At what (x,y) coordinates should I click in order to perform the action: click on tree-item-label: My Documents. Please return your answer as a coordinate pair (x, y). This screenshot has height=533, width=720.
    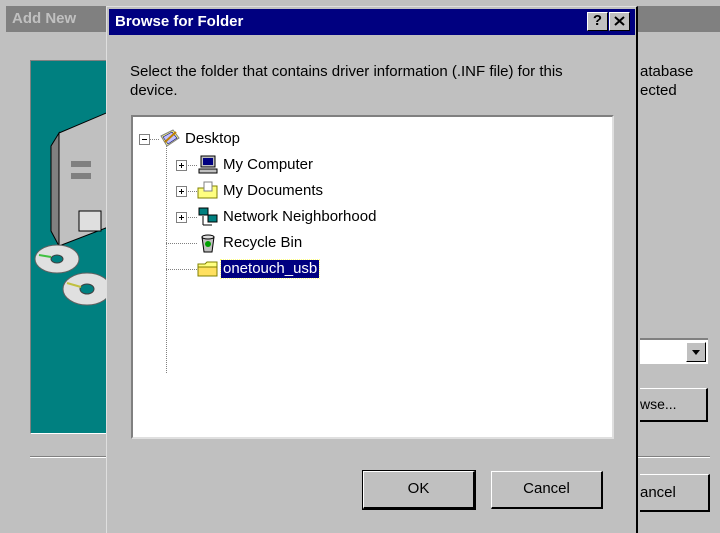
    Looking at the image, I should click on (273, 190).